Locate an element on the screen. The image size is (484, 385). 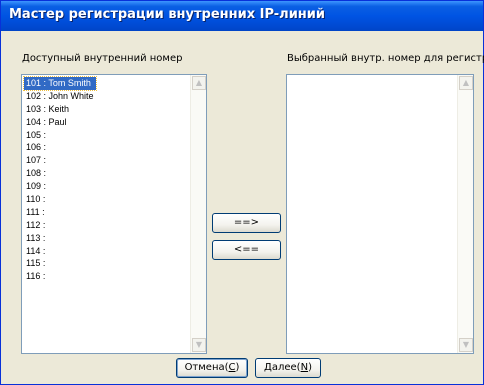
next-button: Далее(N) is located at coordinates (288, 368).